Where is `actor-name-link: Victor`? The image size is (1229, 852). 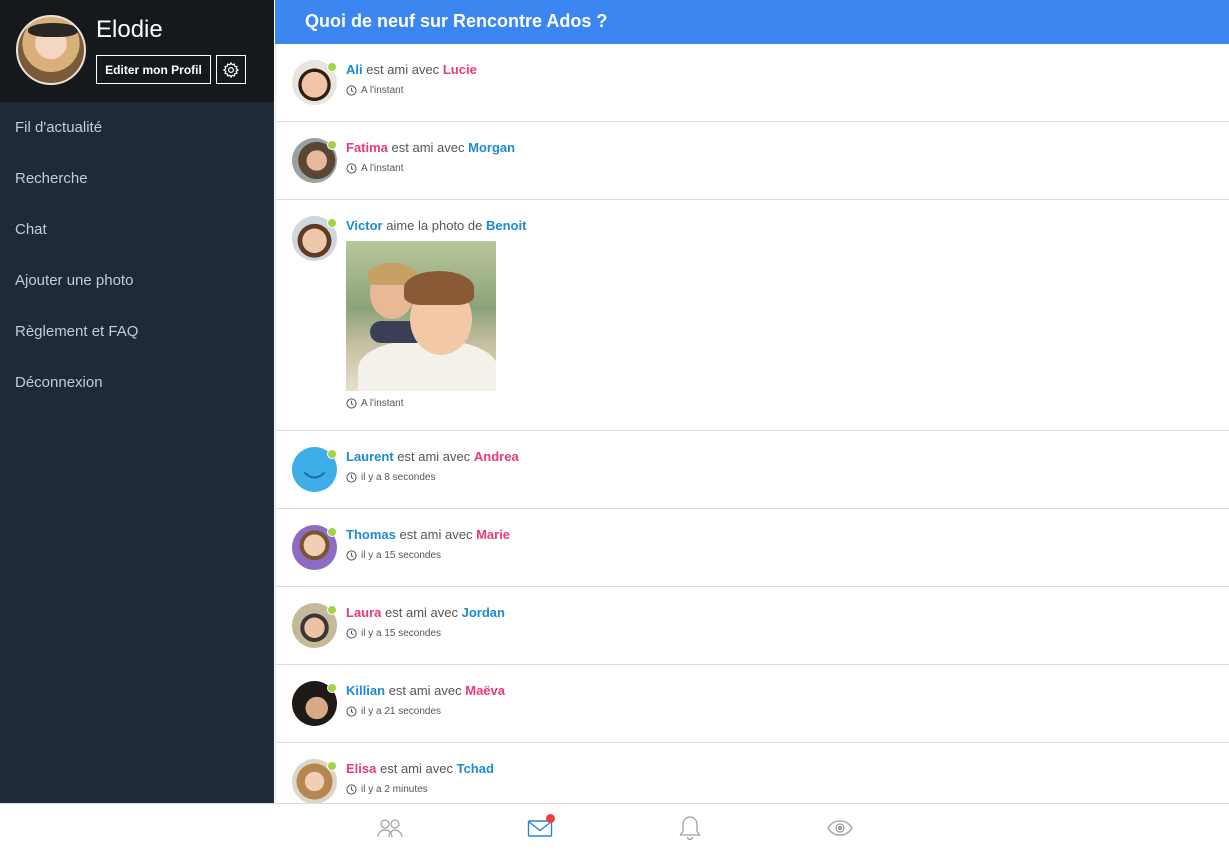 actor-name-link: Victor is located at coordinates (364, 225).